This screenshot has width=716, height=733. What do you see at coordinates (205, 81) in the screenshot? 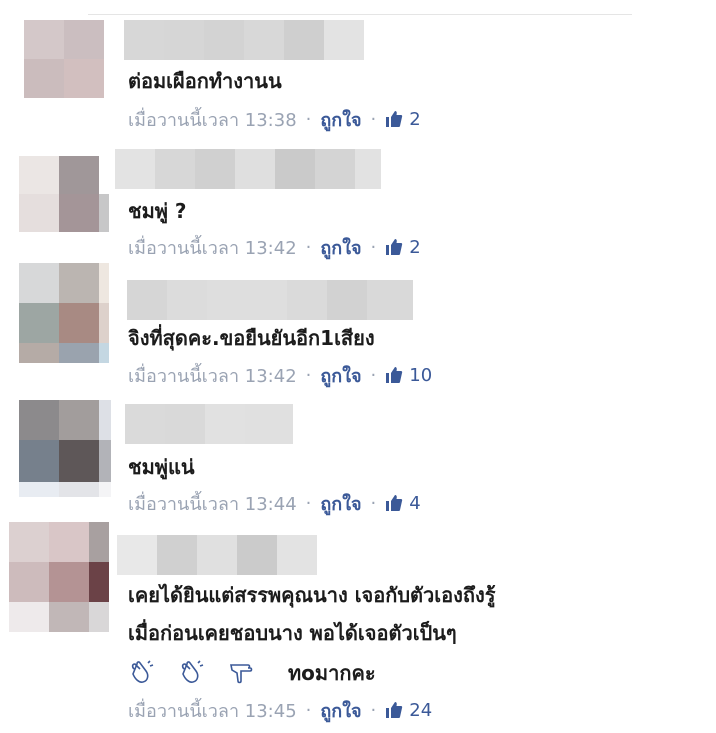
I see `comment-text: ต่อมเผือกทำงานน` at bounding box center [205, 81].